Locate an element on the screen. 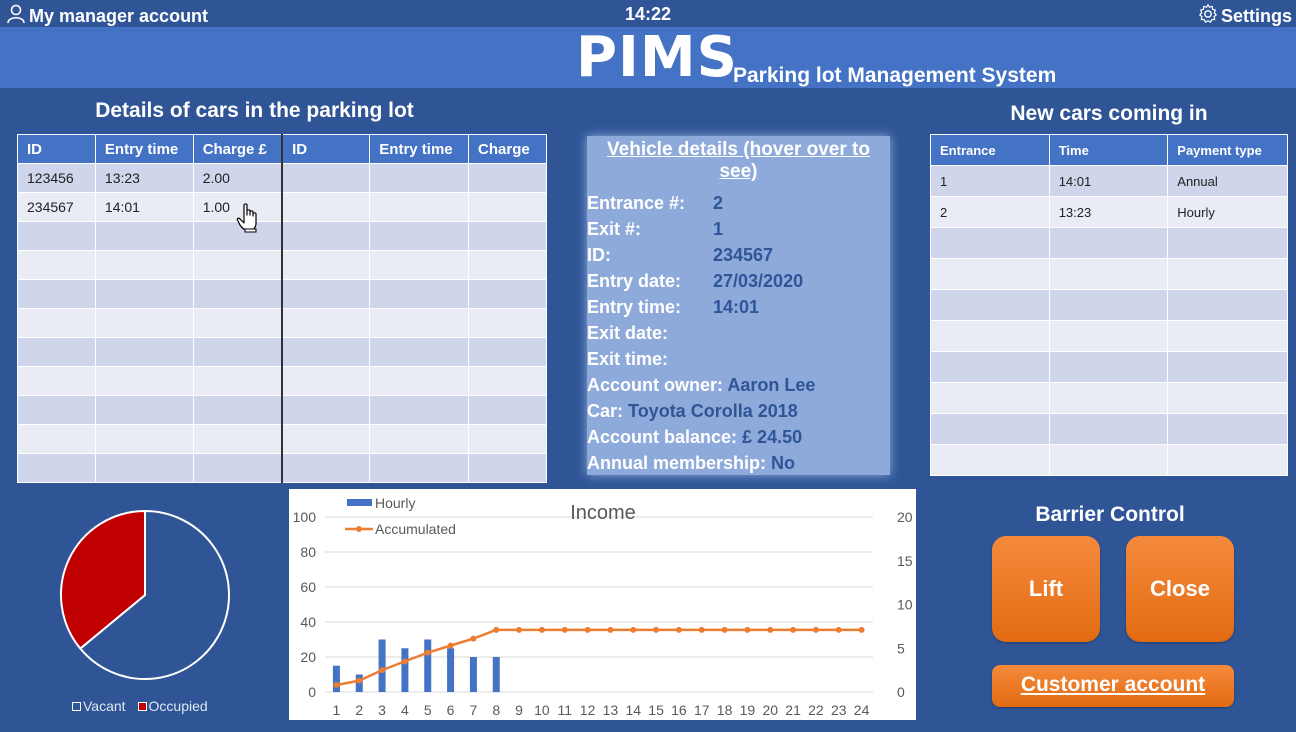  y-right-tick-label: 20 is located at coordinates (905, 517).